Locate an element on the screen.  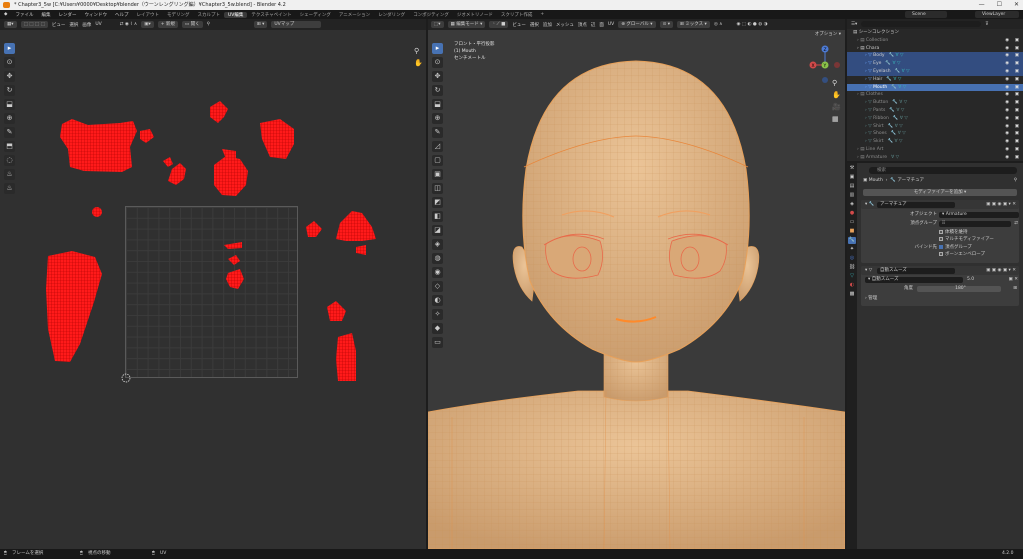
minimize-button: — is located at coordinates (982, 5).